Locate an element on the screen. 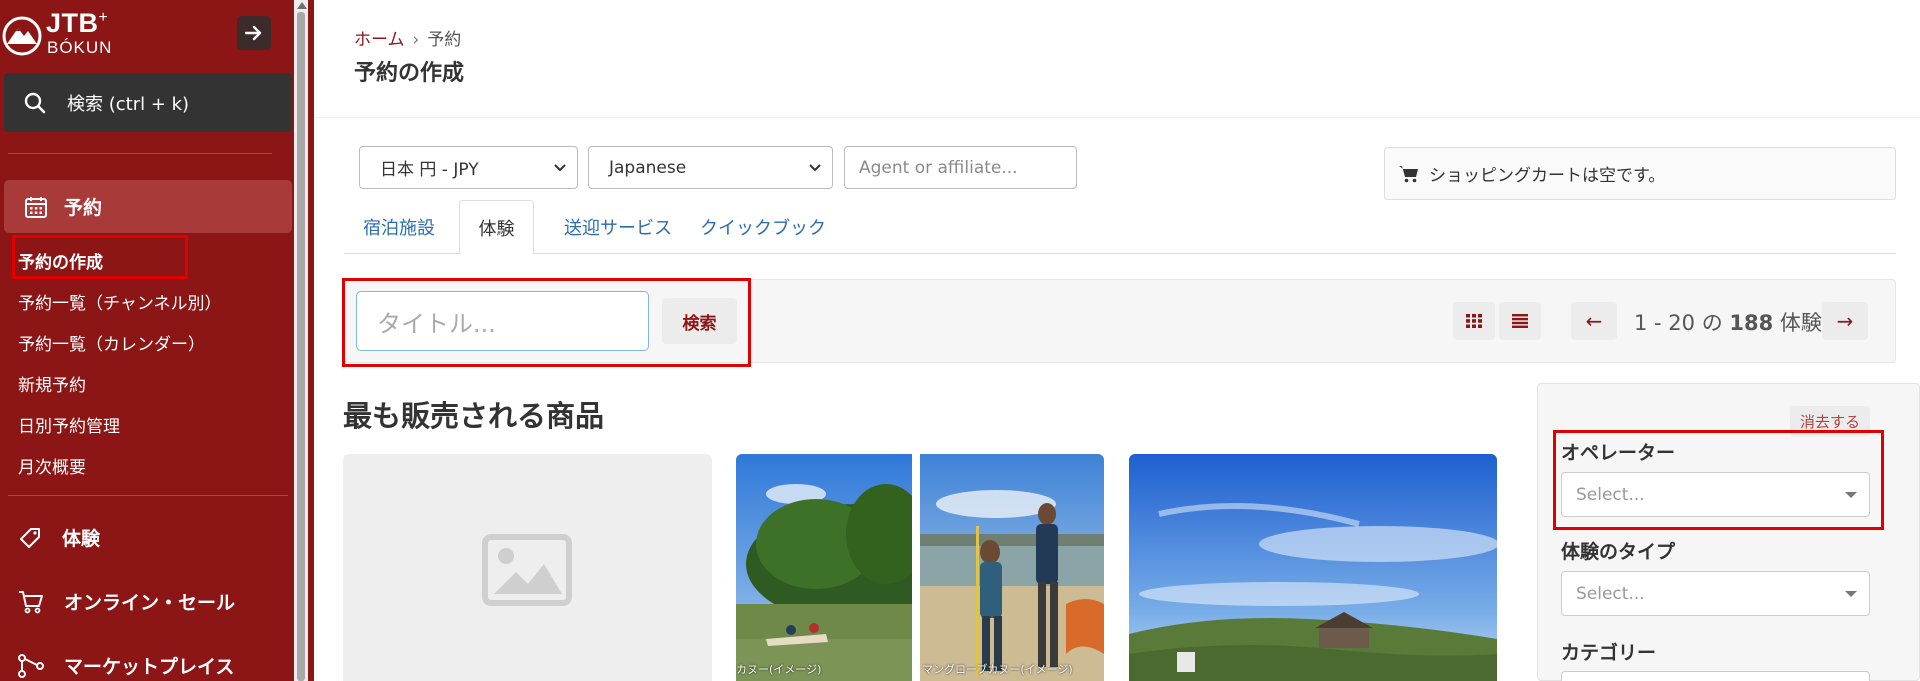 The image size is (1920, 681). list-view-button is located at coordinates (1520, 321).